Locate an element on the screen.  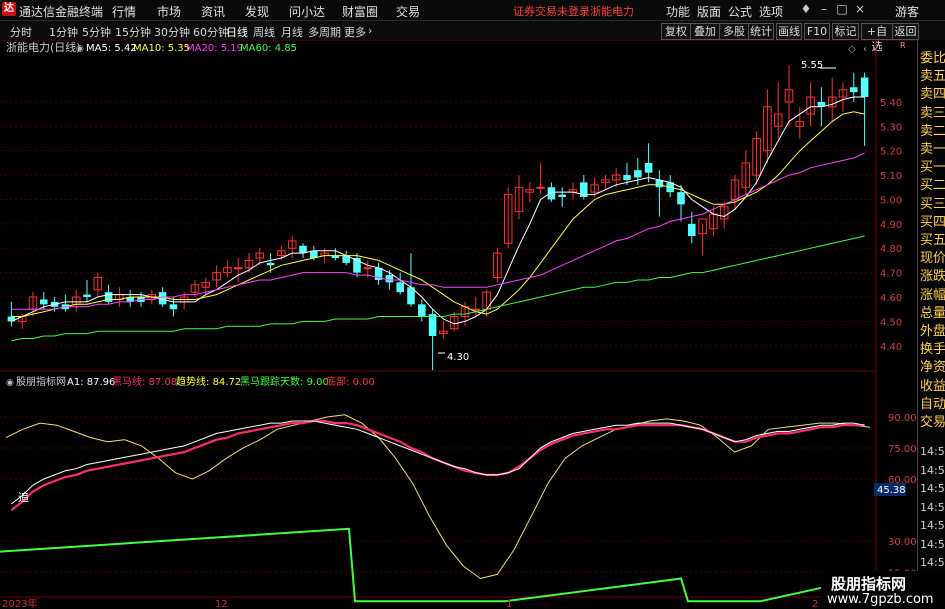
watermark-title: 股朋指标网 is located at coordinates (869, 584).